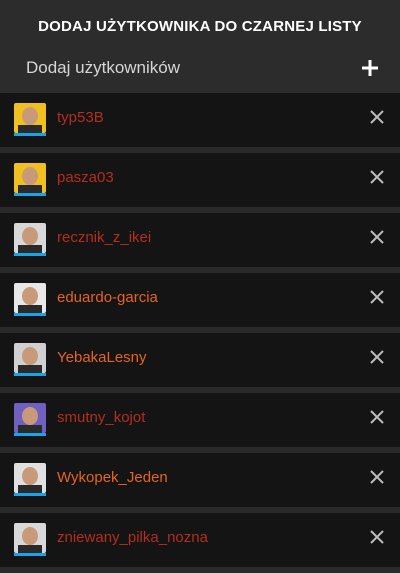  Describe the element at coordinates (200, 26) in the screenshot. I see `page-title: DODAJ UŻYTKOWNIKA DO CZARNEJ LISTY` at that location.